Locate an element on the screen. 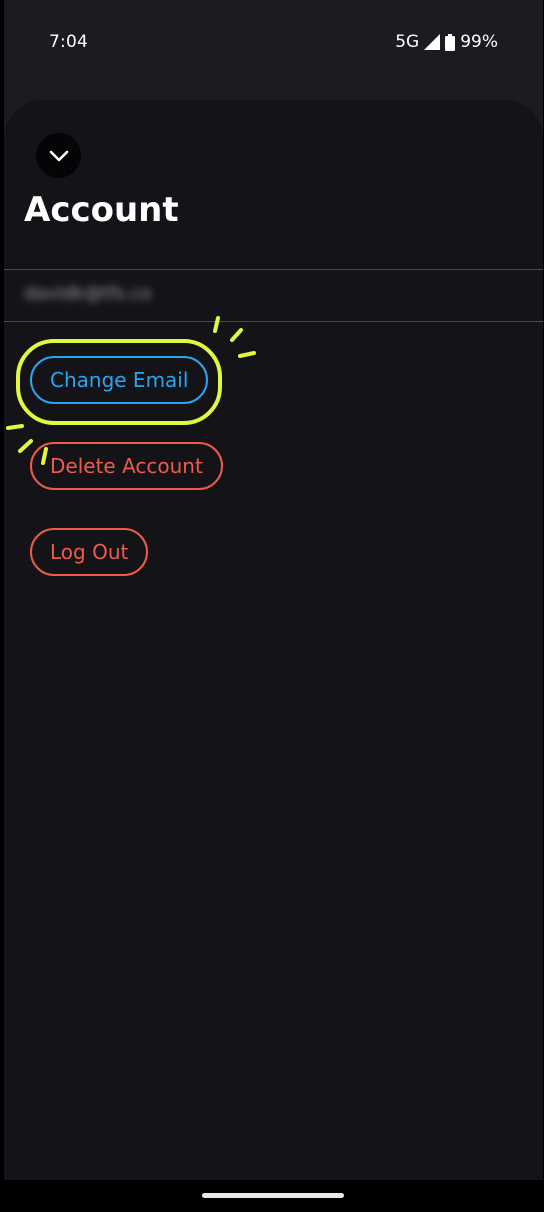 The image size is (544, 1212). delete-account-button: Delete Account is located at coordinates (126, 466).